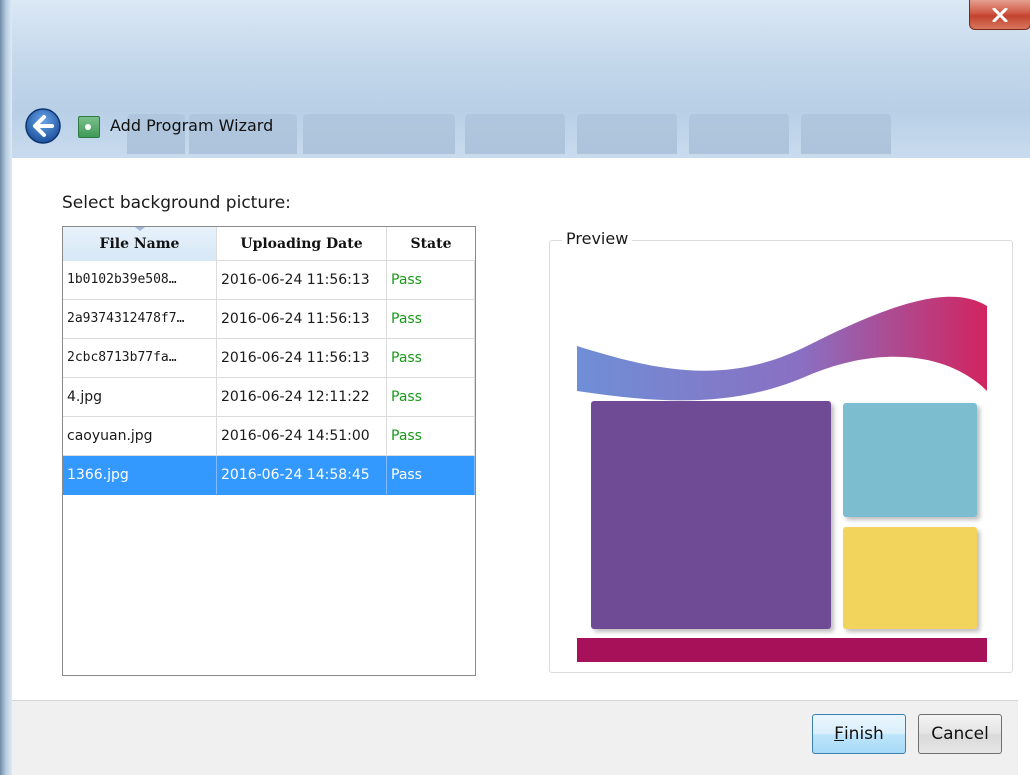 The width and height of the screenshot is (1030, 775). I want to click on column-header-uploading-date: Uploading Date, so click(302, 244).